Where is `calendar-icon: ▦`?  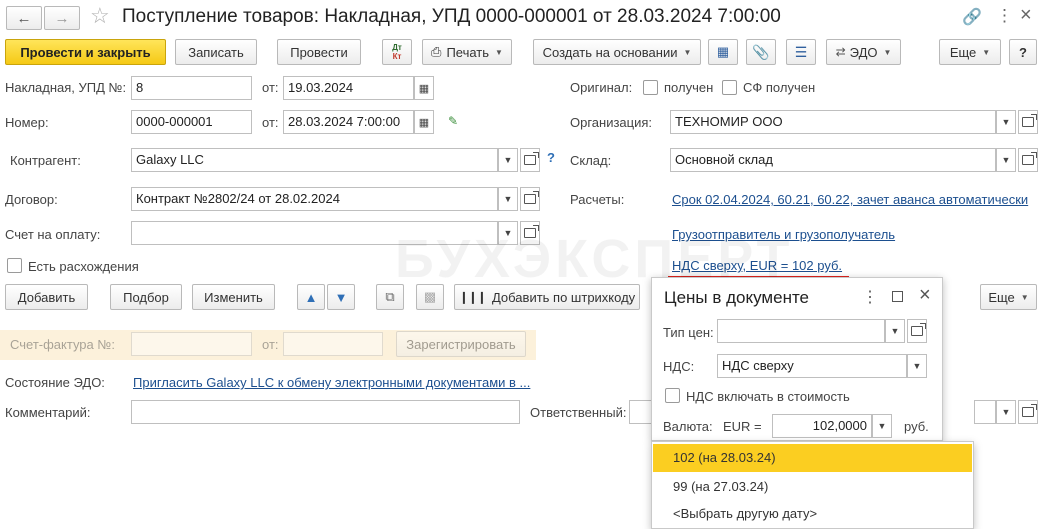
calendar-icon: ▦ is located at coordinates (424, 122).